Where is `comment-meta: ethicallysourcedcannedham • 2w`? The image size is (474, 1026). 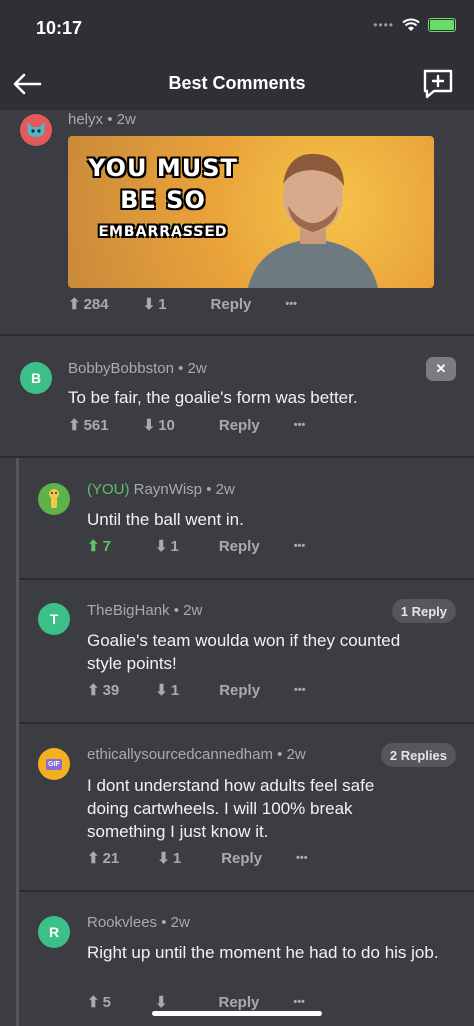
comment-meta: ethicallysourcedcannedham • 2w is located at coordinates (196, 754).